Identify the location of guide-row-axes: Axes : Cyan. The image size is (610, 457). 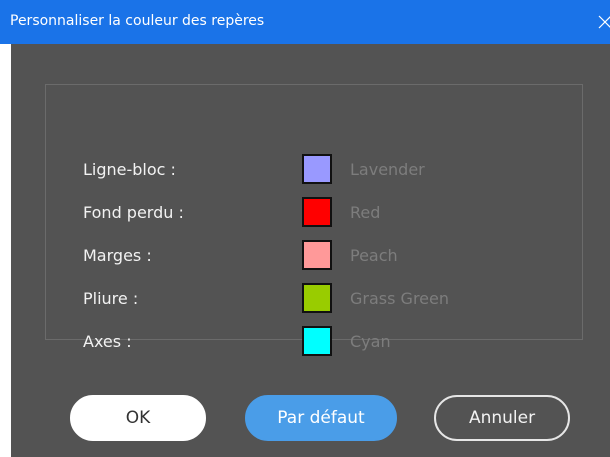
(314, 342).